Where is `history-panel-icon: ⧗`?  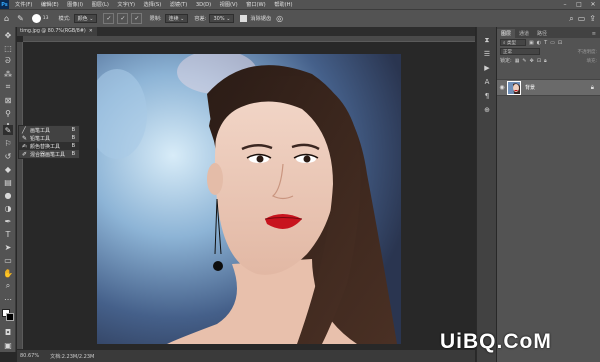
history-panel-icon: ⧗ is located at coordinates (487, 40).